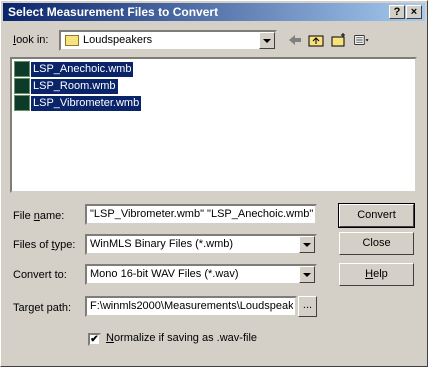  What do you see at coordinates (42, 308) in the screenshot?
I see `target-path-label: Target path:` at bounding box center [42, 308].